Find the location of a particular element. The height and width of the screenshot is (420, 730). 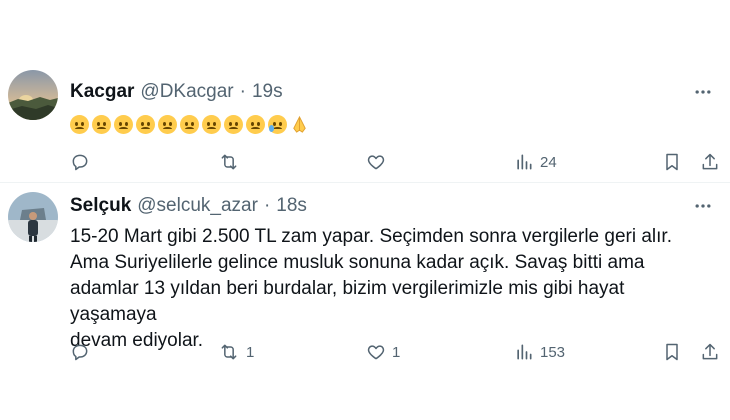

retweet-count: 1 is located at coordinates (250, 352).